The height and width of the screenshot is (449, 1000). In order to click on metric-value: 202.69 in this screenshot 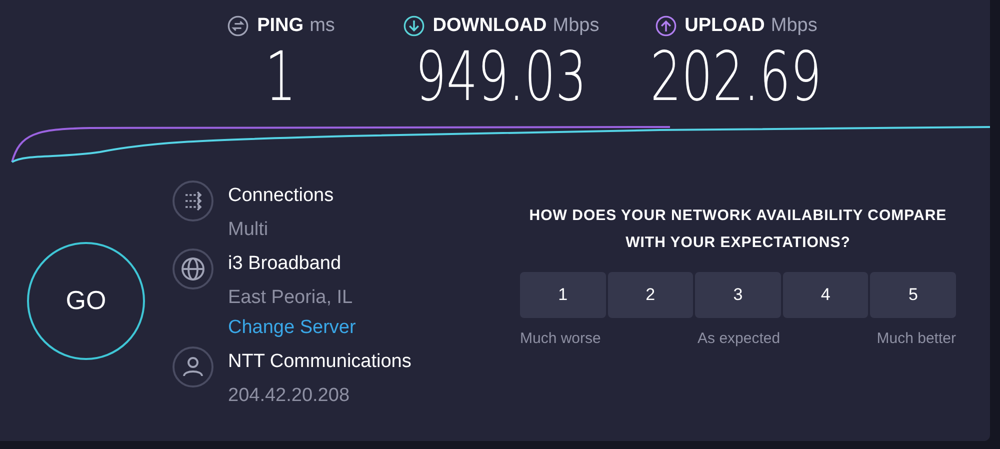, I will do `click(736, 77)`.